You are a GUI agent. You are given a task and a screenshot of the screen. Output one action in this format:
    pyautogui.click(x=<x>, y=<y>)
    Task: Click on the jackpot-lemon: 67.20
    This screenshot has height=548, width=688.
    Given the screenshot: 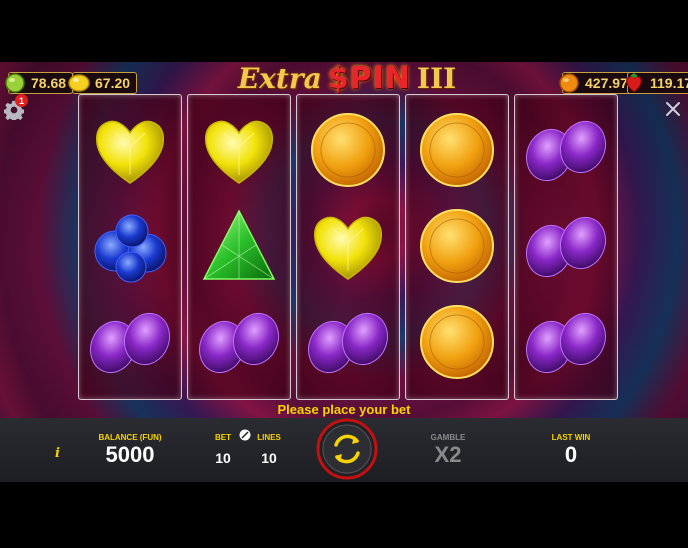 What is the action you would take?
    pyautogui.click(x=103, y=83)
    